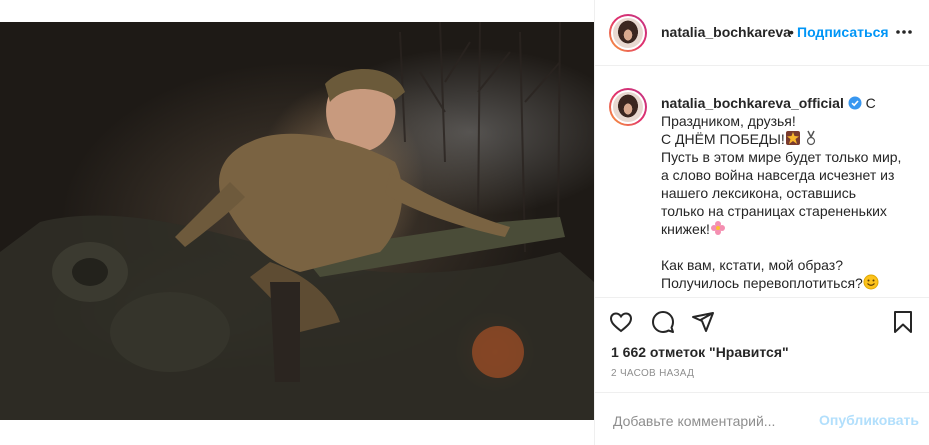 This screenshot has width=929, height=445. What do you see at coordinates (843, 32) in the screenshot?
I see `follow-button: Подписаться` at bounding box center [843, 32].